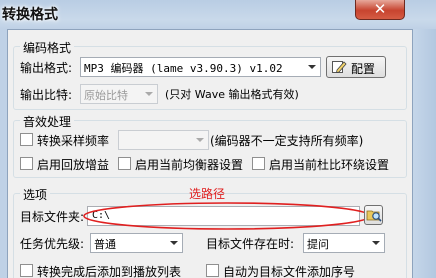 Image resolution: width=436 pixels, height=278 pixels. Describe the element at coordinates (424, 153) in the screenshot. I see `window-frame` at that location.